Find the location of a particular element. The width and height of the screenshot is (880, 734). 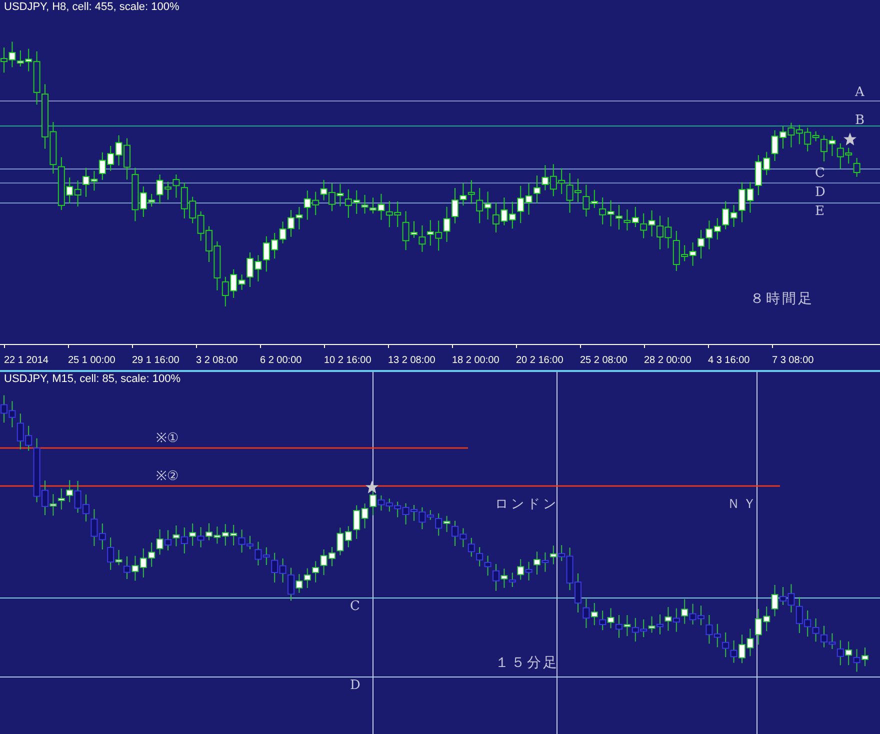

level-label: B is located at coordinates (860, 120).